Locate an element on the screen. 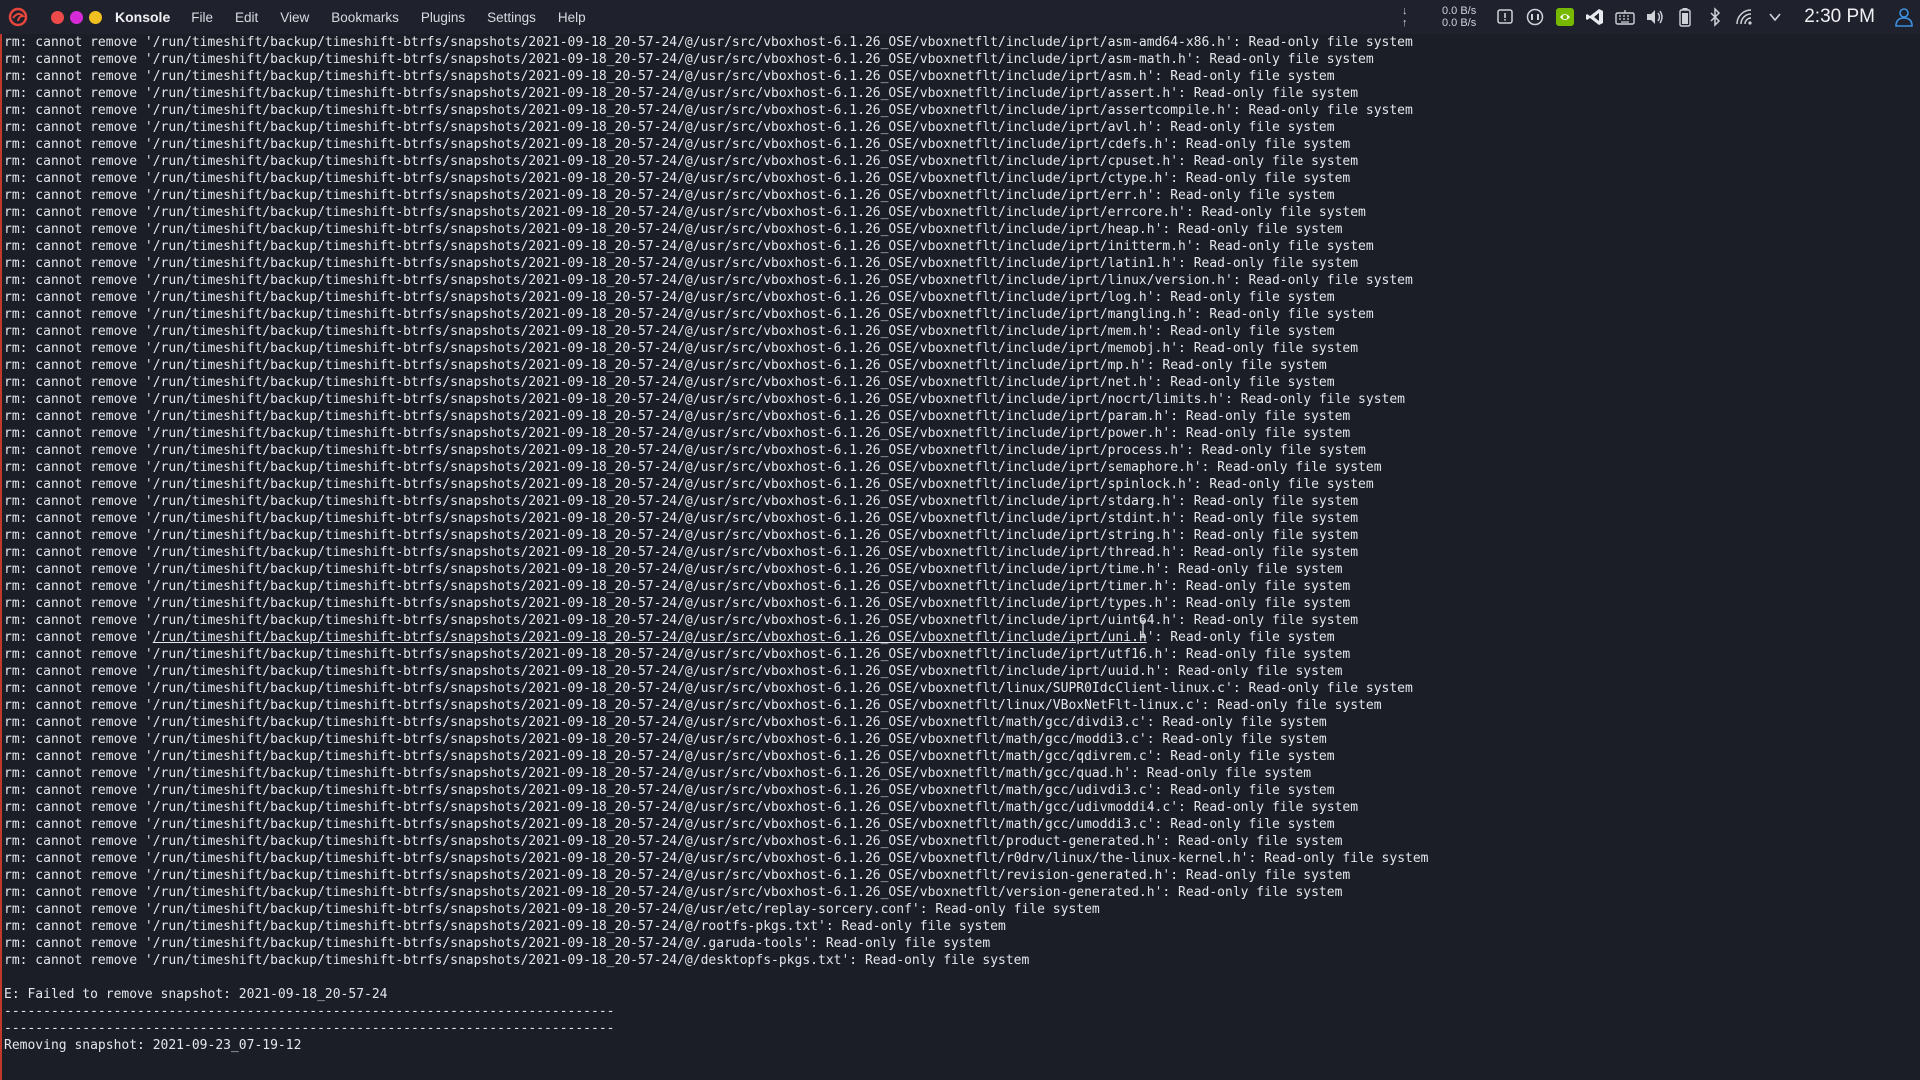  user-icon is located at coordinates (1904, 17).